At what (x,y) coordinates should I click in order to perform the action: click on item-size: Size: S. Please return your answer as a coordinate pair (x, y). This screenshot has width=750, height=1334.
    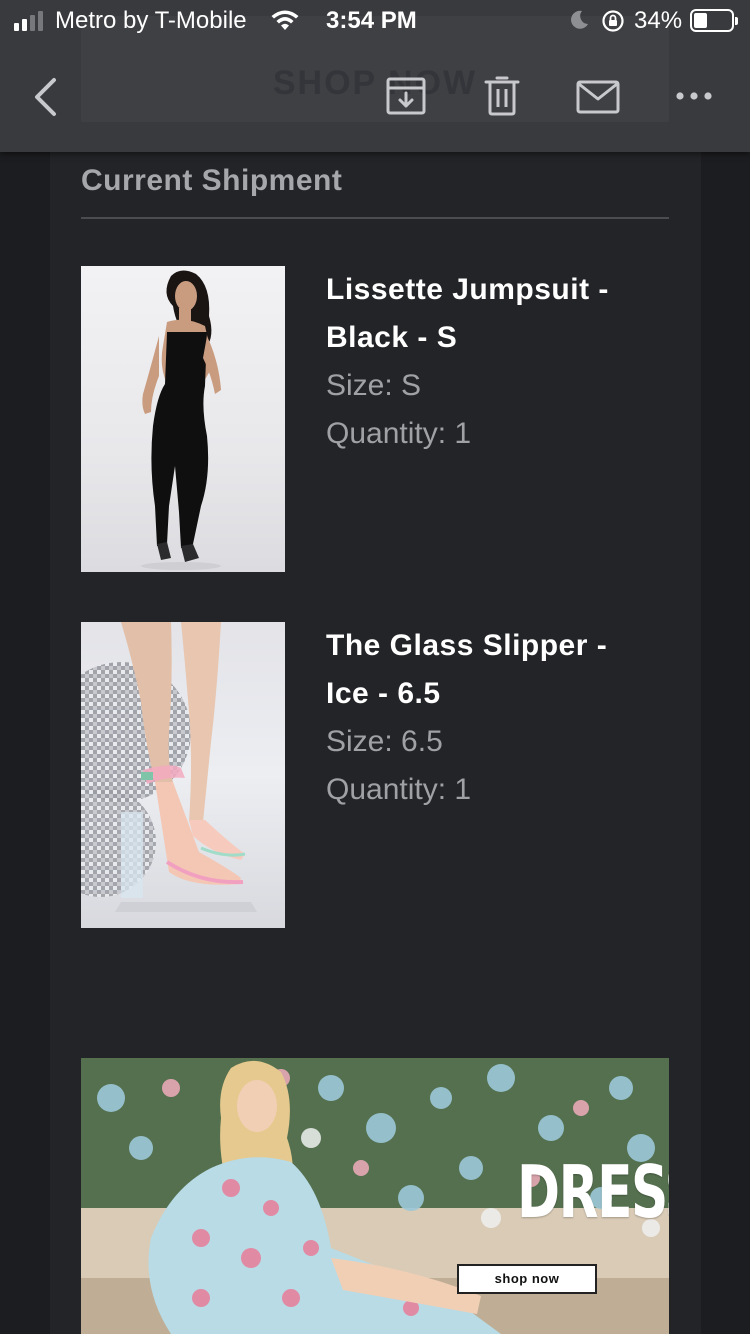
    Looking at the image, I should click on (373, 386).